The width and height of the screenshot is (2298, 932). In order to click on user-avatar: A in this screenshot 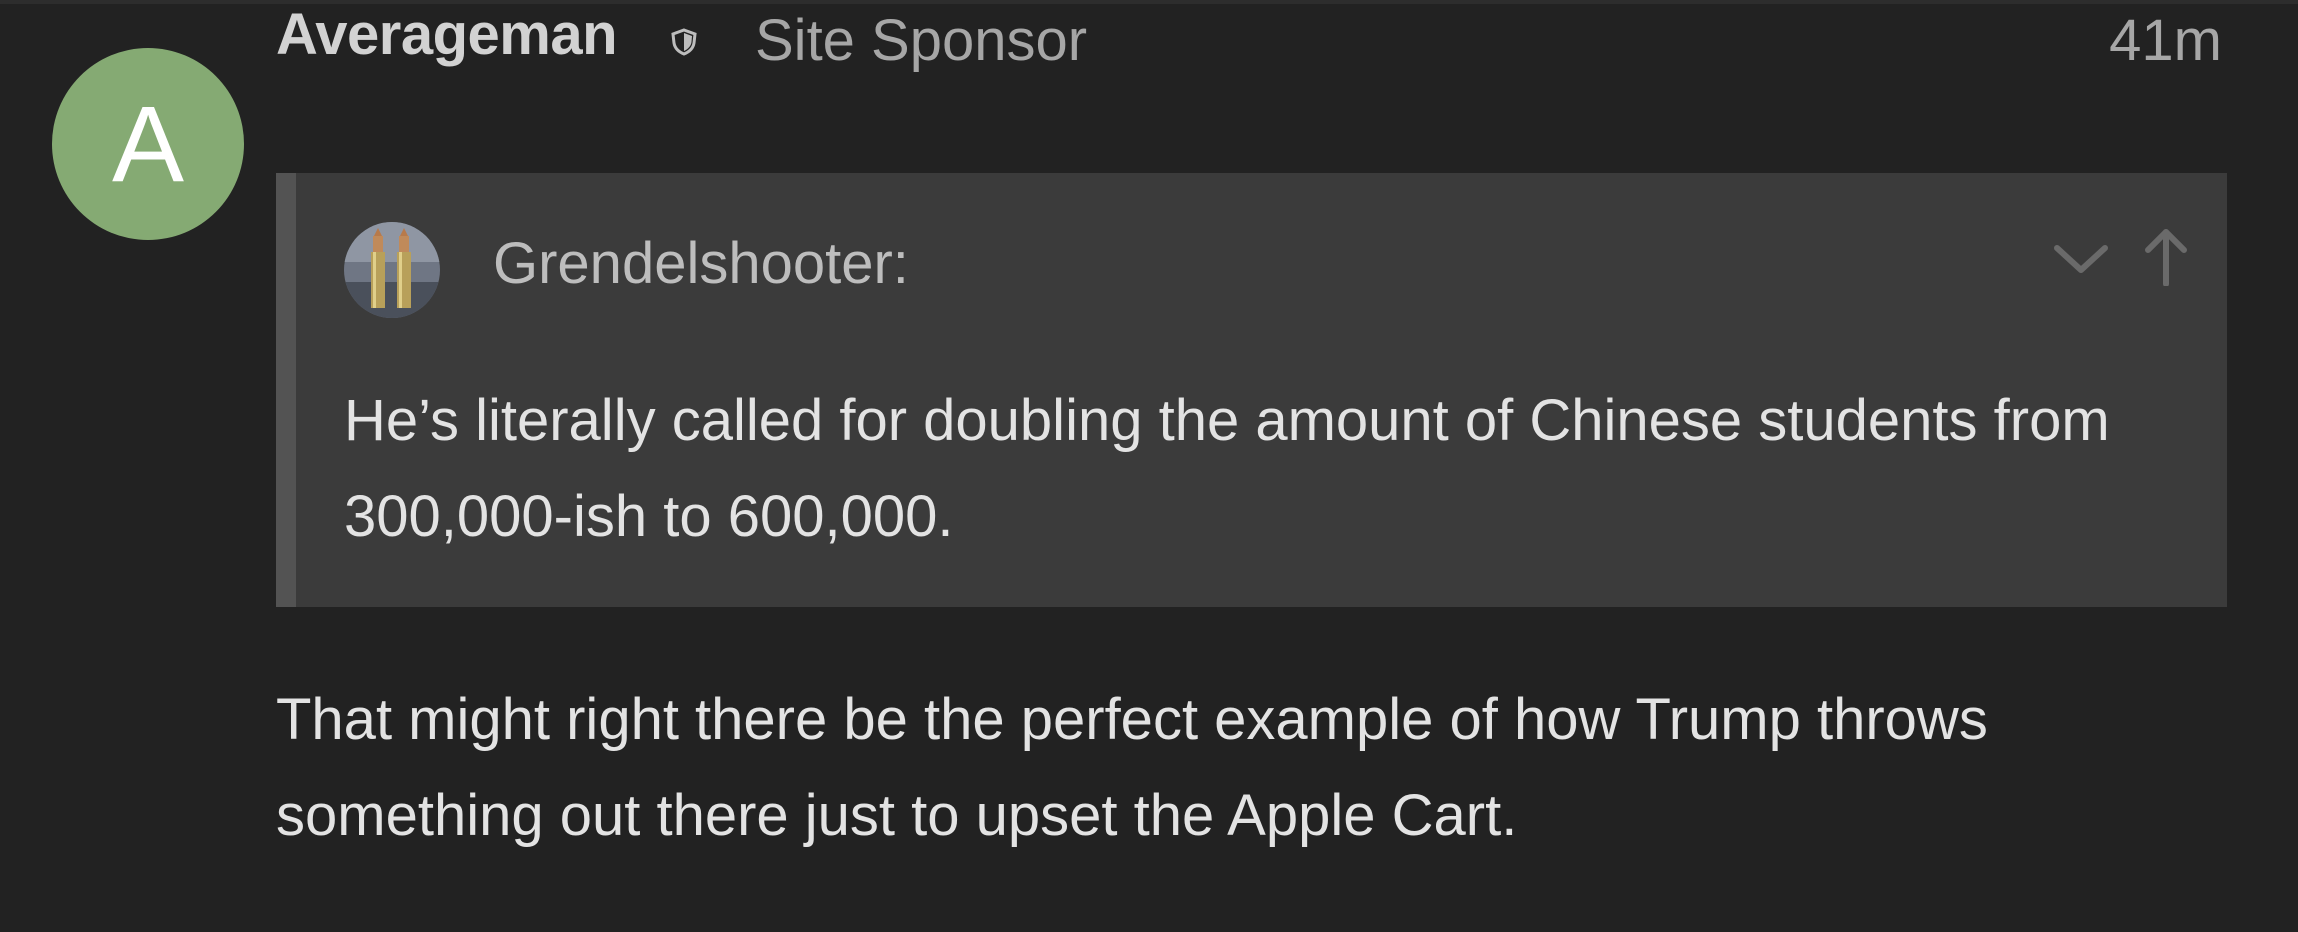, I will do `click(148, 144)`.